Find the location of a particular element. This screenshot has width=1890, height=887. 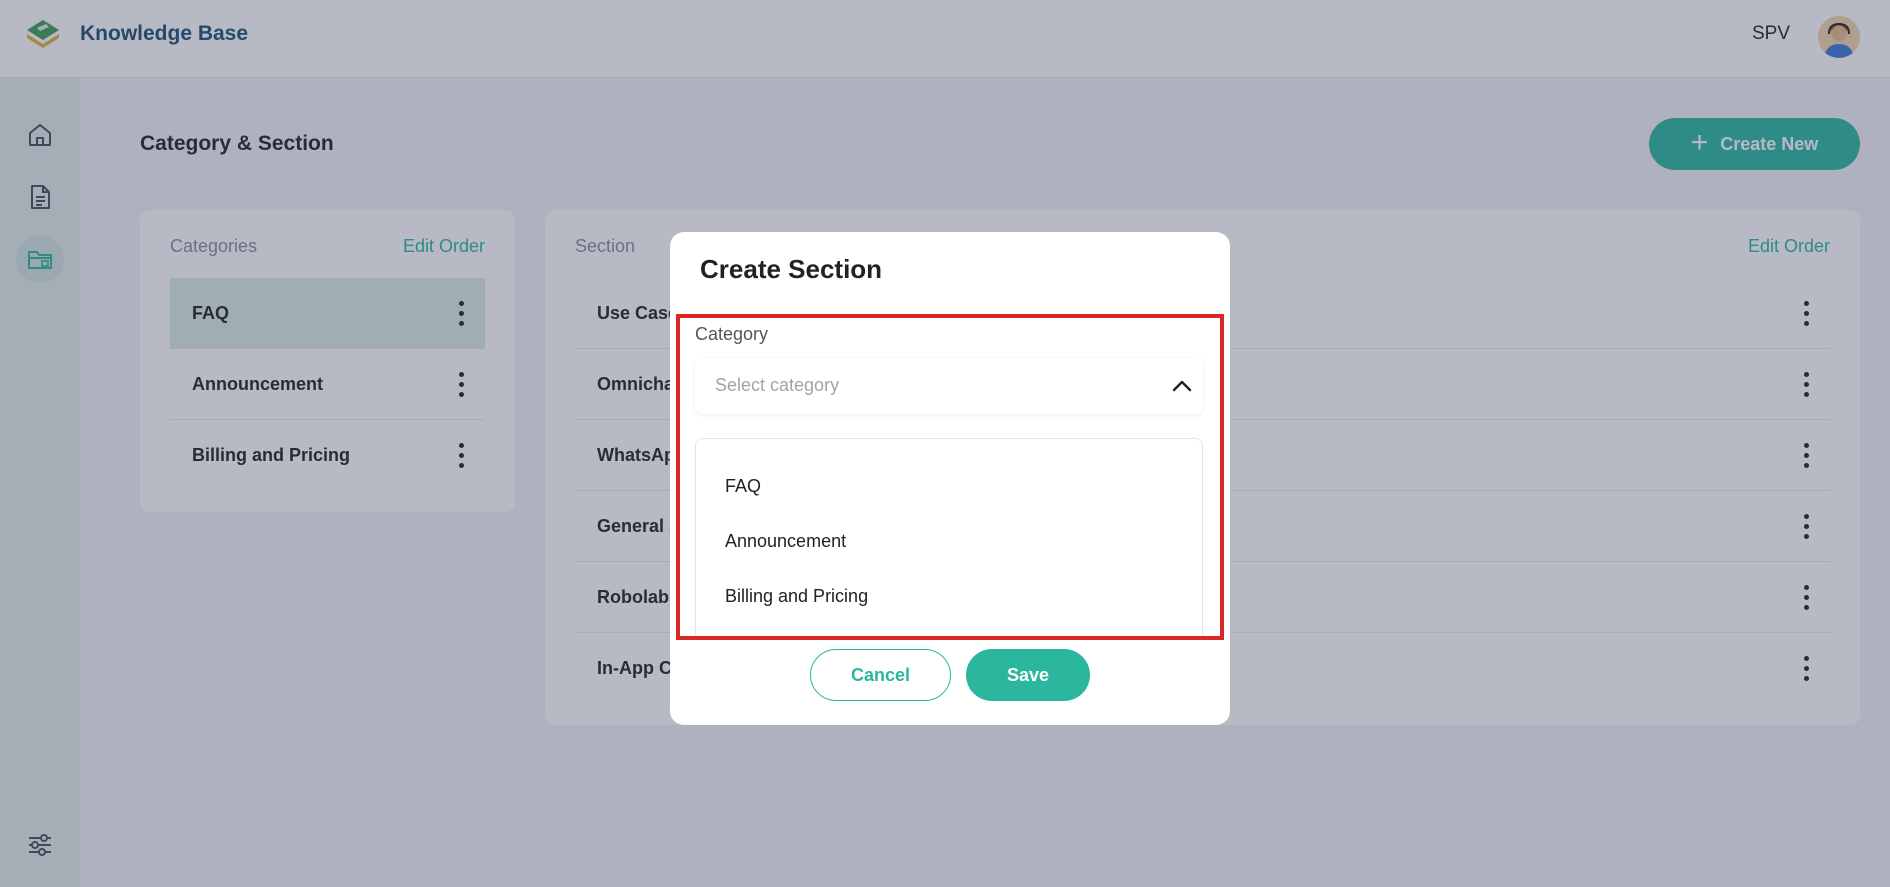

highlight-box is located at coordinates (950, 477).